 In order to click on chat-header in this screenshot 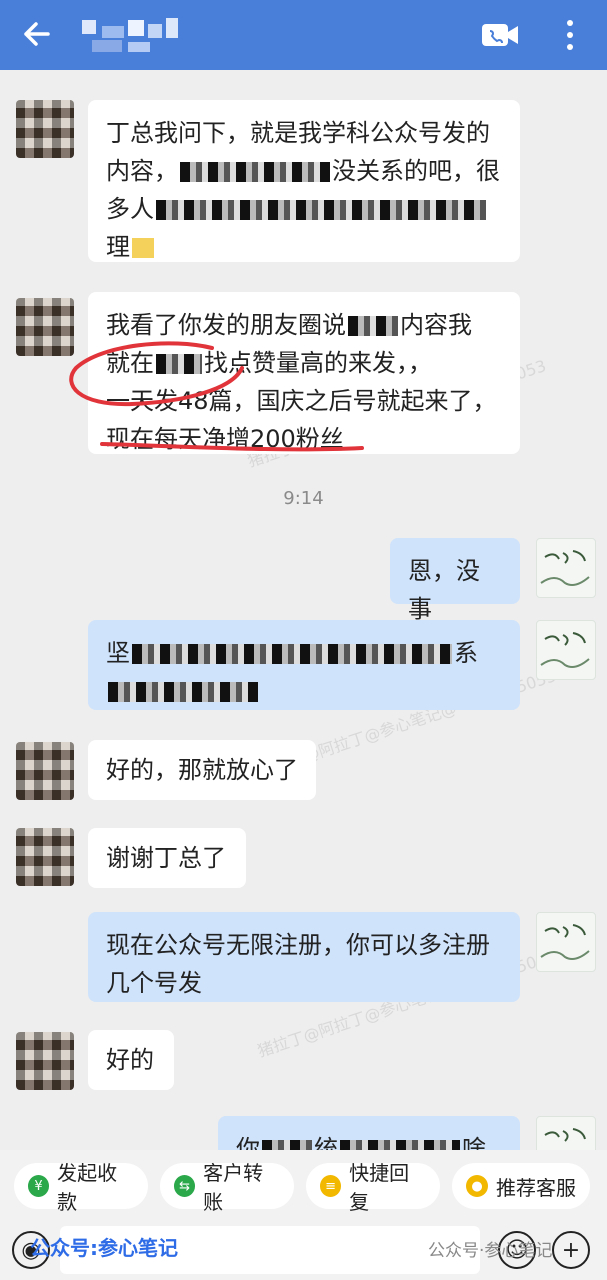, I will do `click(303, 35)`.